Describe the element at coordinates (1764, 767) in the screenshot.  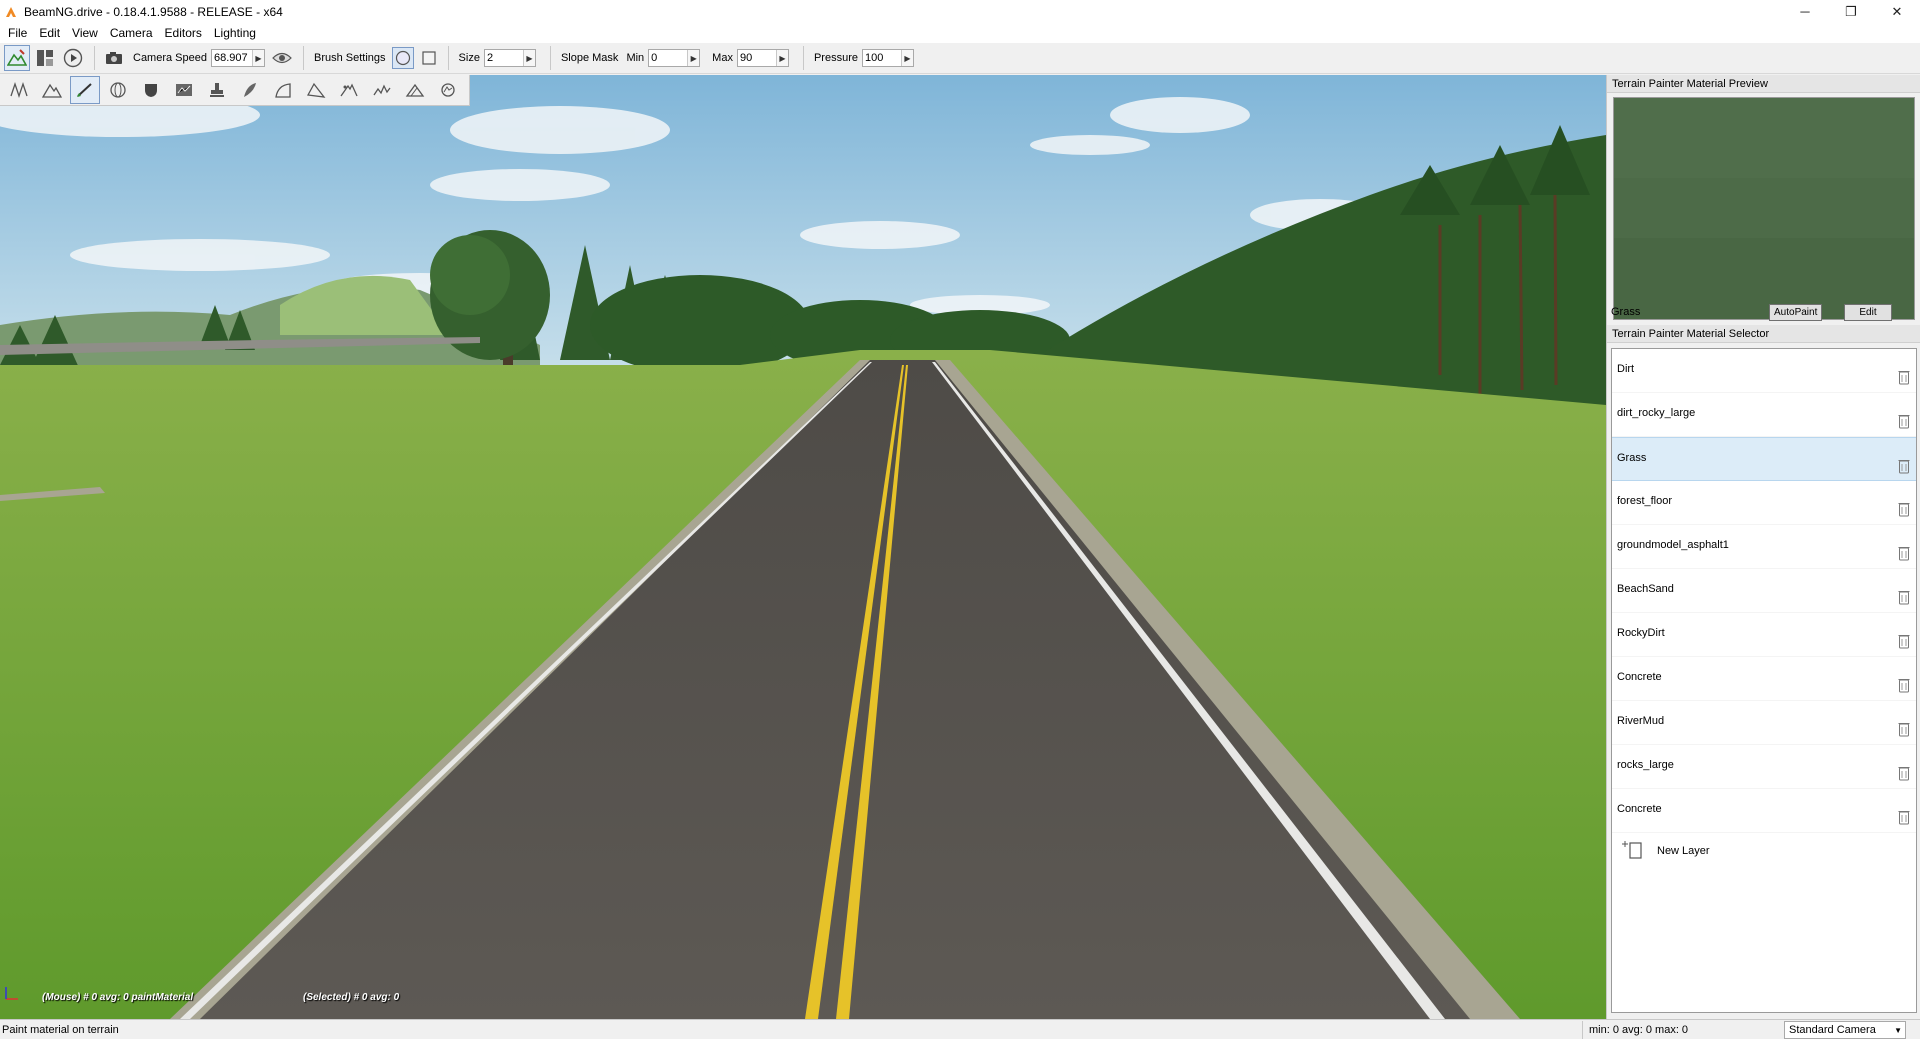
I see `material-row: rocks_large` at that location.